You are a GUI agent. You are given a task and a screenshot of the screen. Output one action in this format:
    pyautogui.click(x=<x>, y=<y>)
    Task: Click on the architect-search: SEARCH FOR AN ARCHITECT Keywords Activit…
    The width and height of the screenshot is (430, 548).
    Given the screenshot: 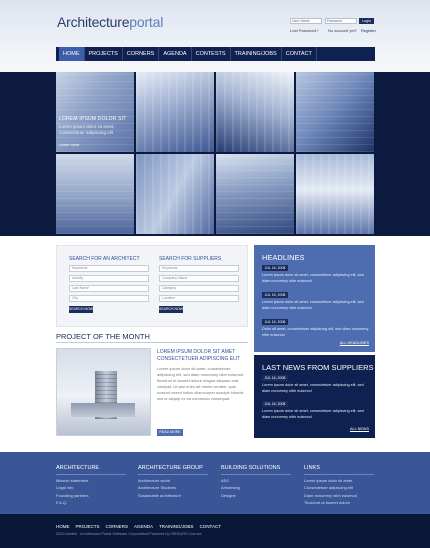 What is the action you would take?
    pyautogui.click(x=110, y=284)
    